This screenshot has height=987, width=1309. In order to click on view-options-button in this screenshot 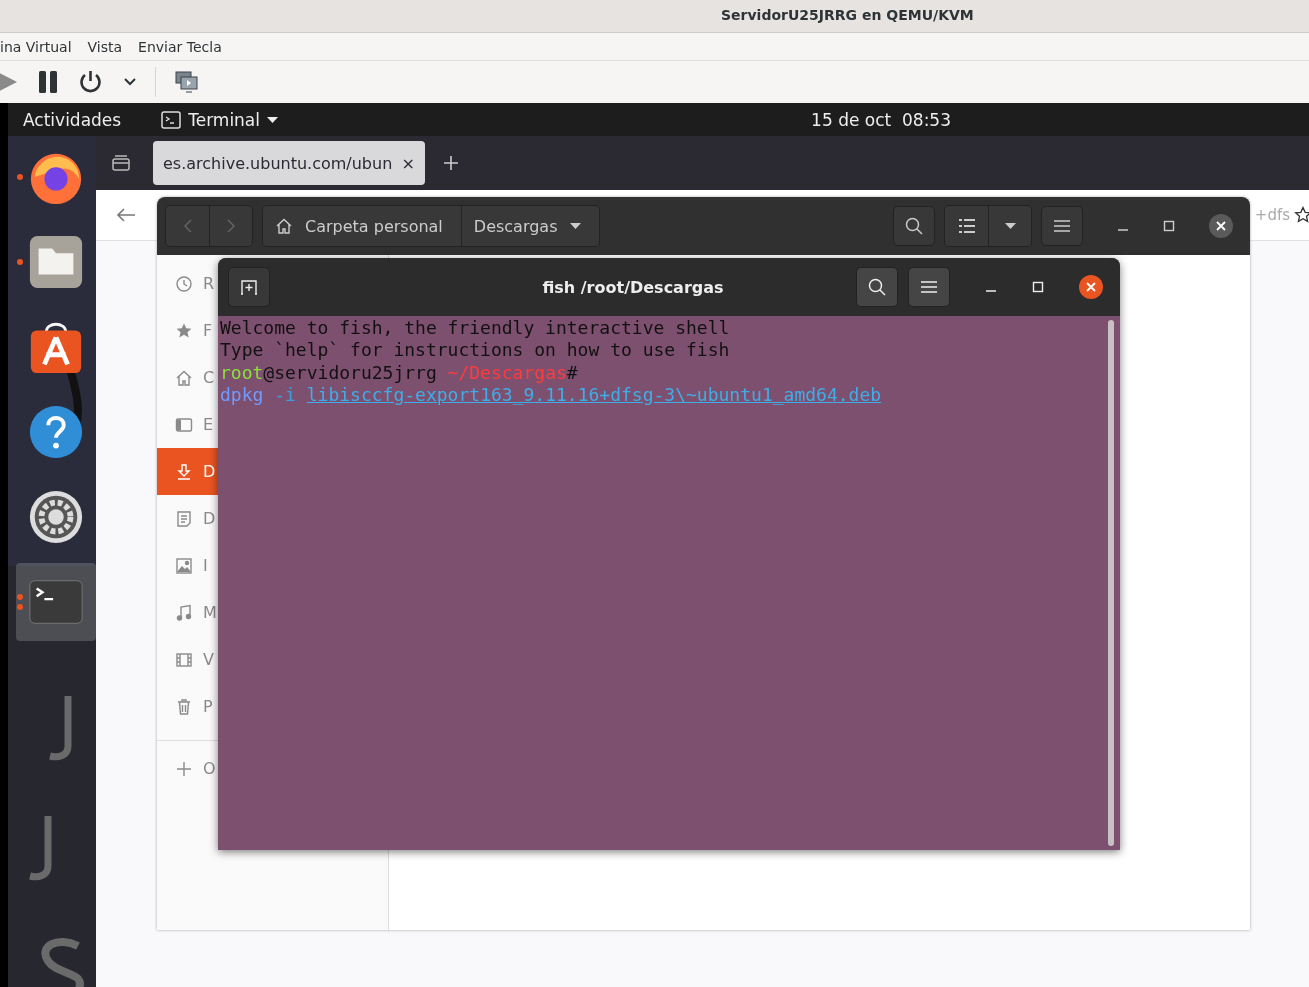, I will do `click(1009, 226)`.